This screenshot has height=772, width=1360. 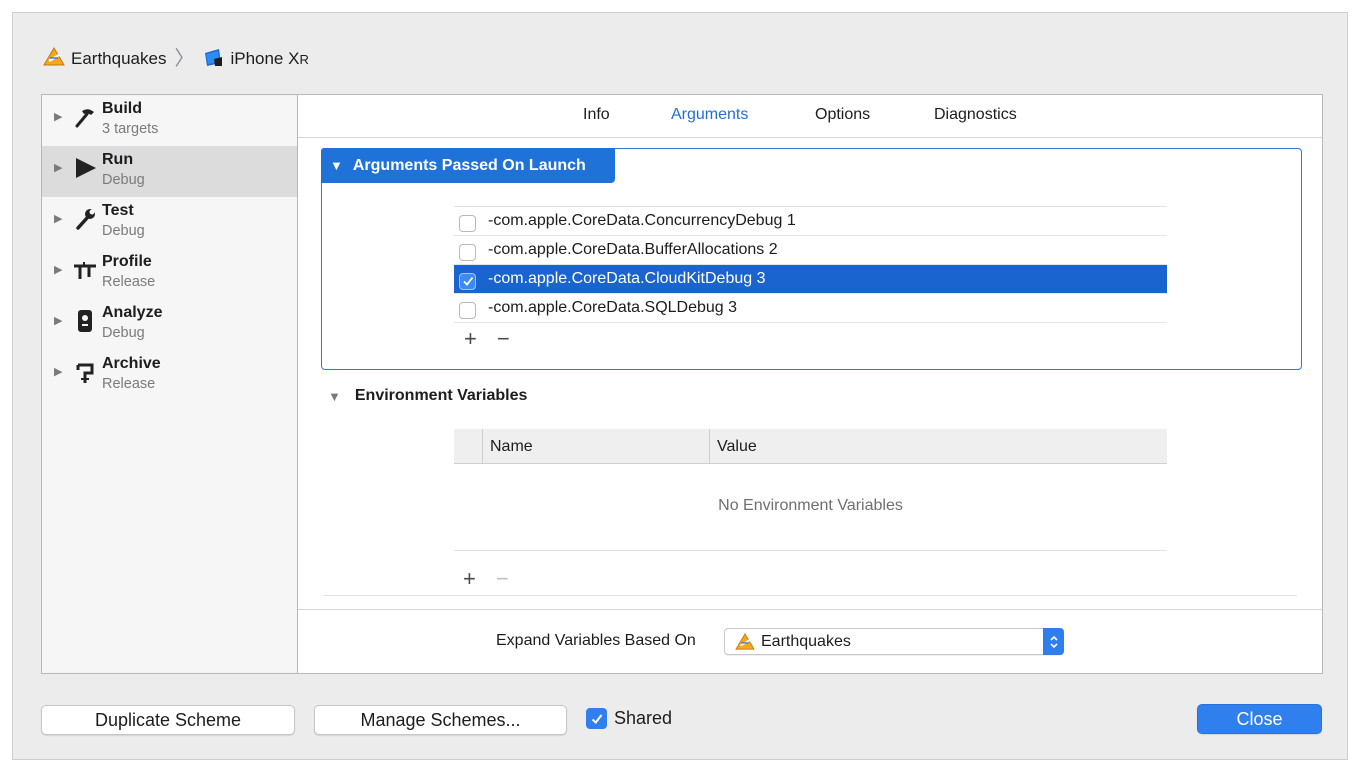 What do you see at coordinates (122, 108) in the screenshot?
I see `sidebar-item-label: Build` at bounding box center [122, 108].